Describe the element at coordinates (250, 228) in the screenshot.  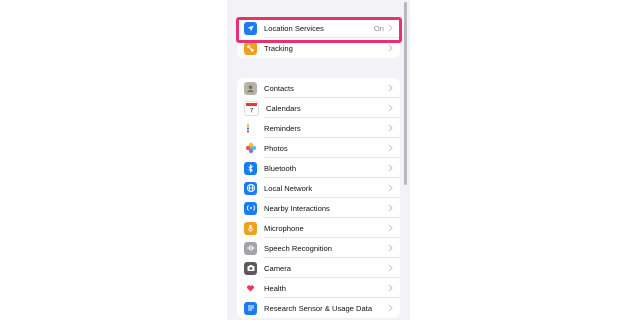
I see `microphone-icon` at that location.